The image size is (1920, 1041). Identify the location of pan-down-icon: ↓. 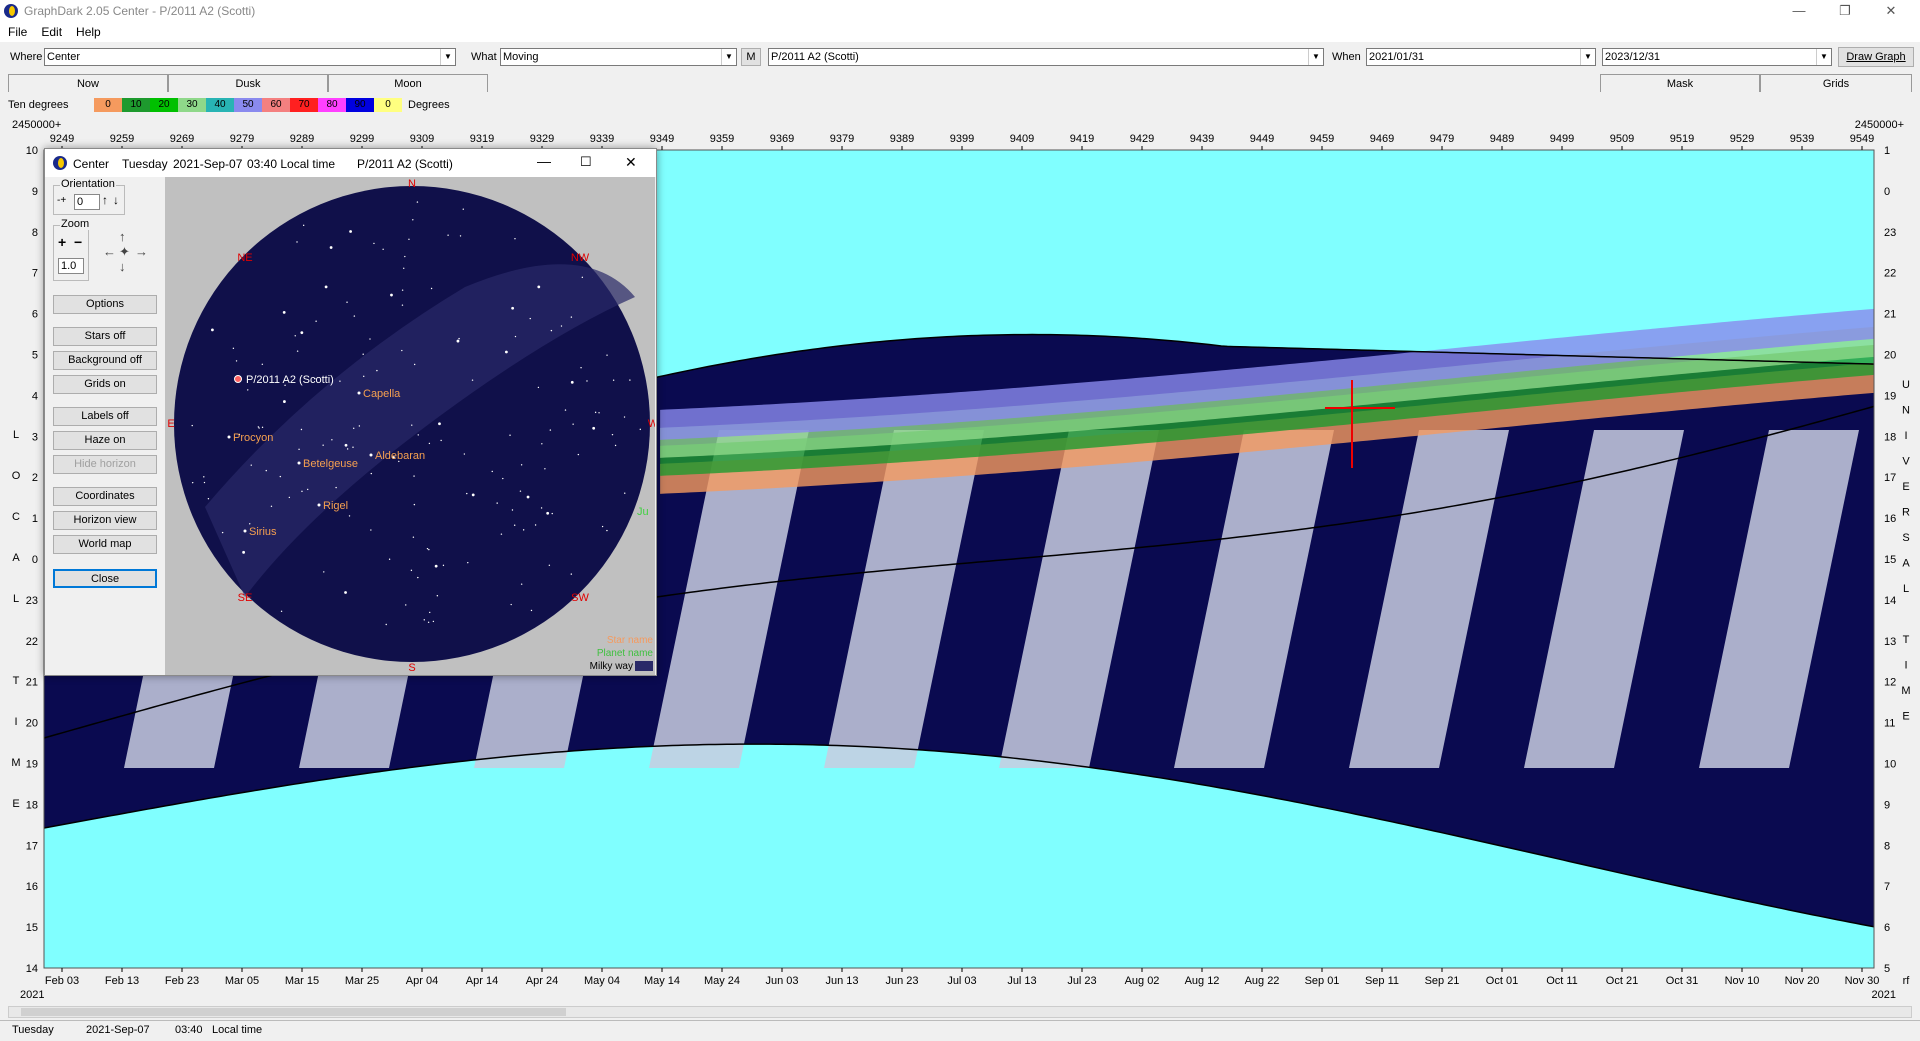
(122, 266).